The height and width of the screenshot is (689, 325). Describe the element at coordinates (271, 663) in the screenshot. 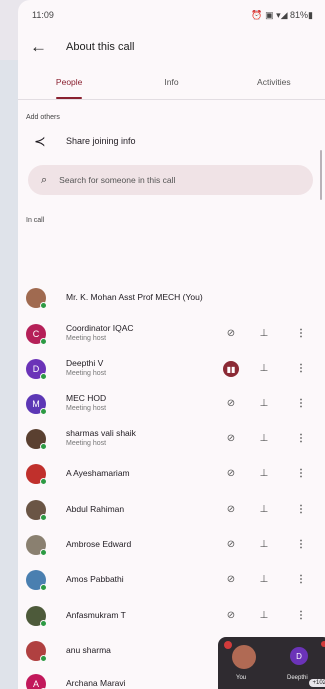

I see `picture-in-picture-preview: You D Deepthi +102` at that location.